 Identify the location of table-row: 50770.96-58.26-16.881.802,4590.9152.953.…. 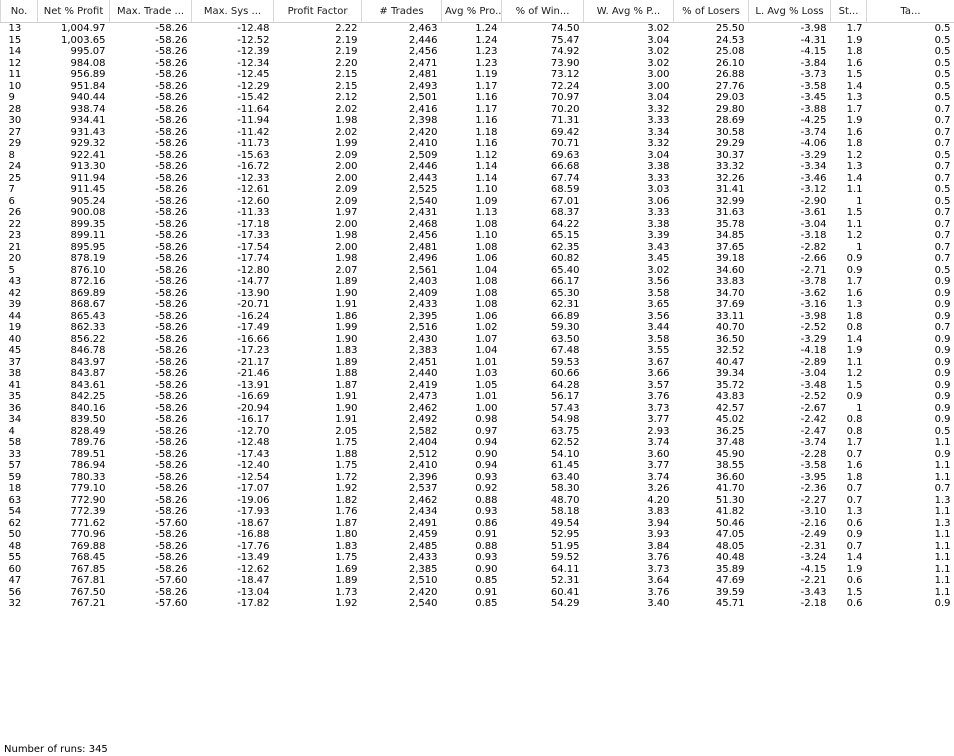
(477, 535).